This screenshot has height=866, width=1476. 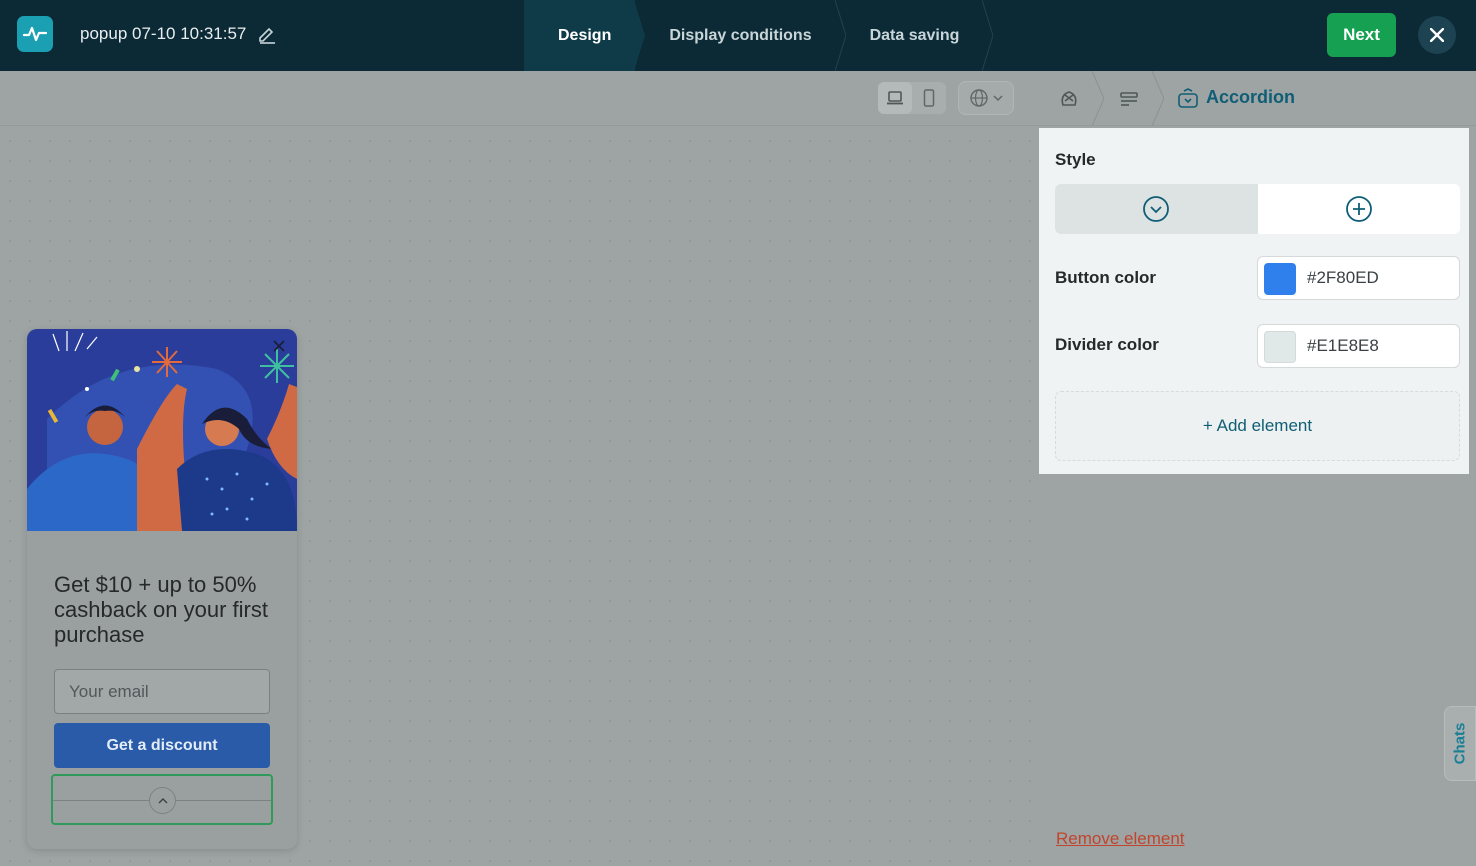 I want to click on desktop-view-button, so click(x=895, y=98).